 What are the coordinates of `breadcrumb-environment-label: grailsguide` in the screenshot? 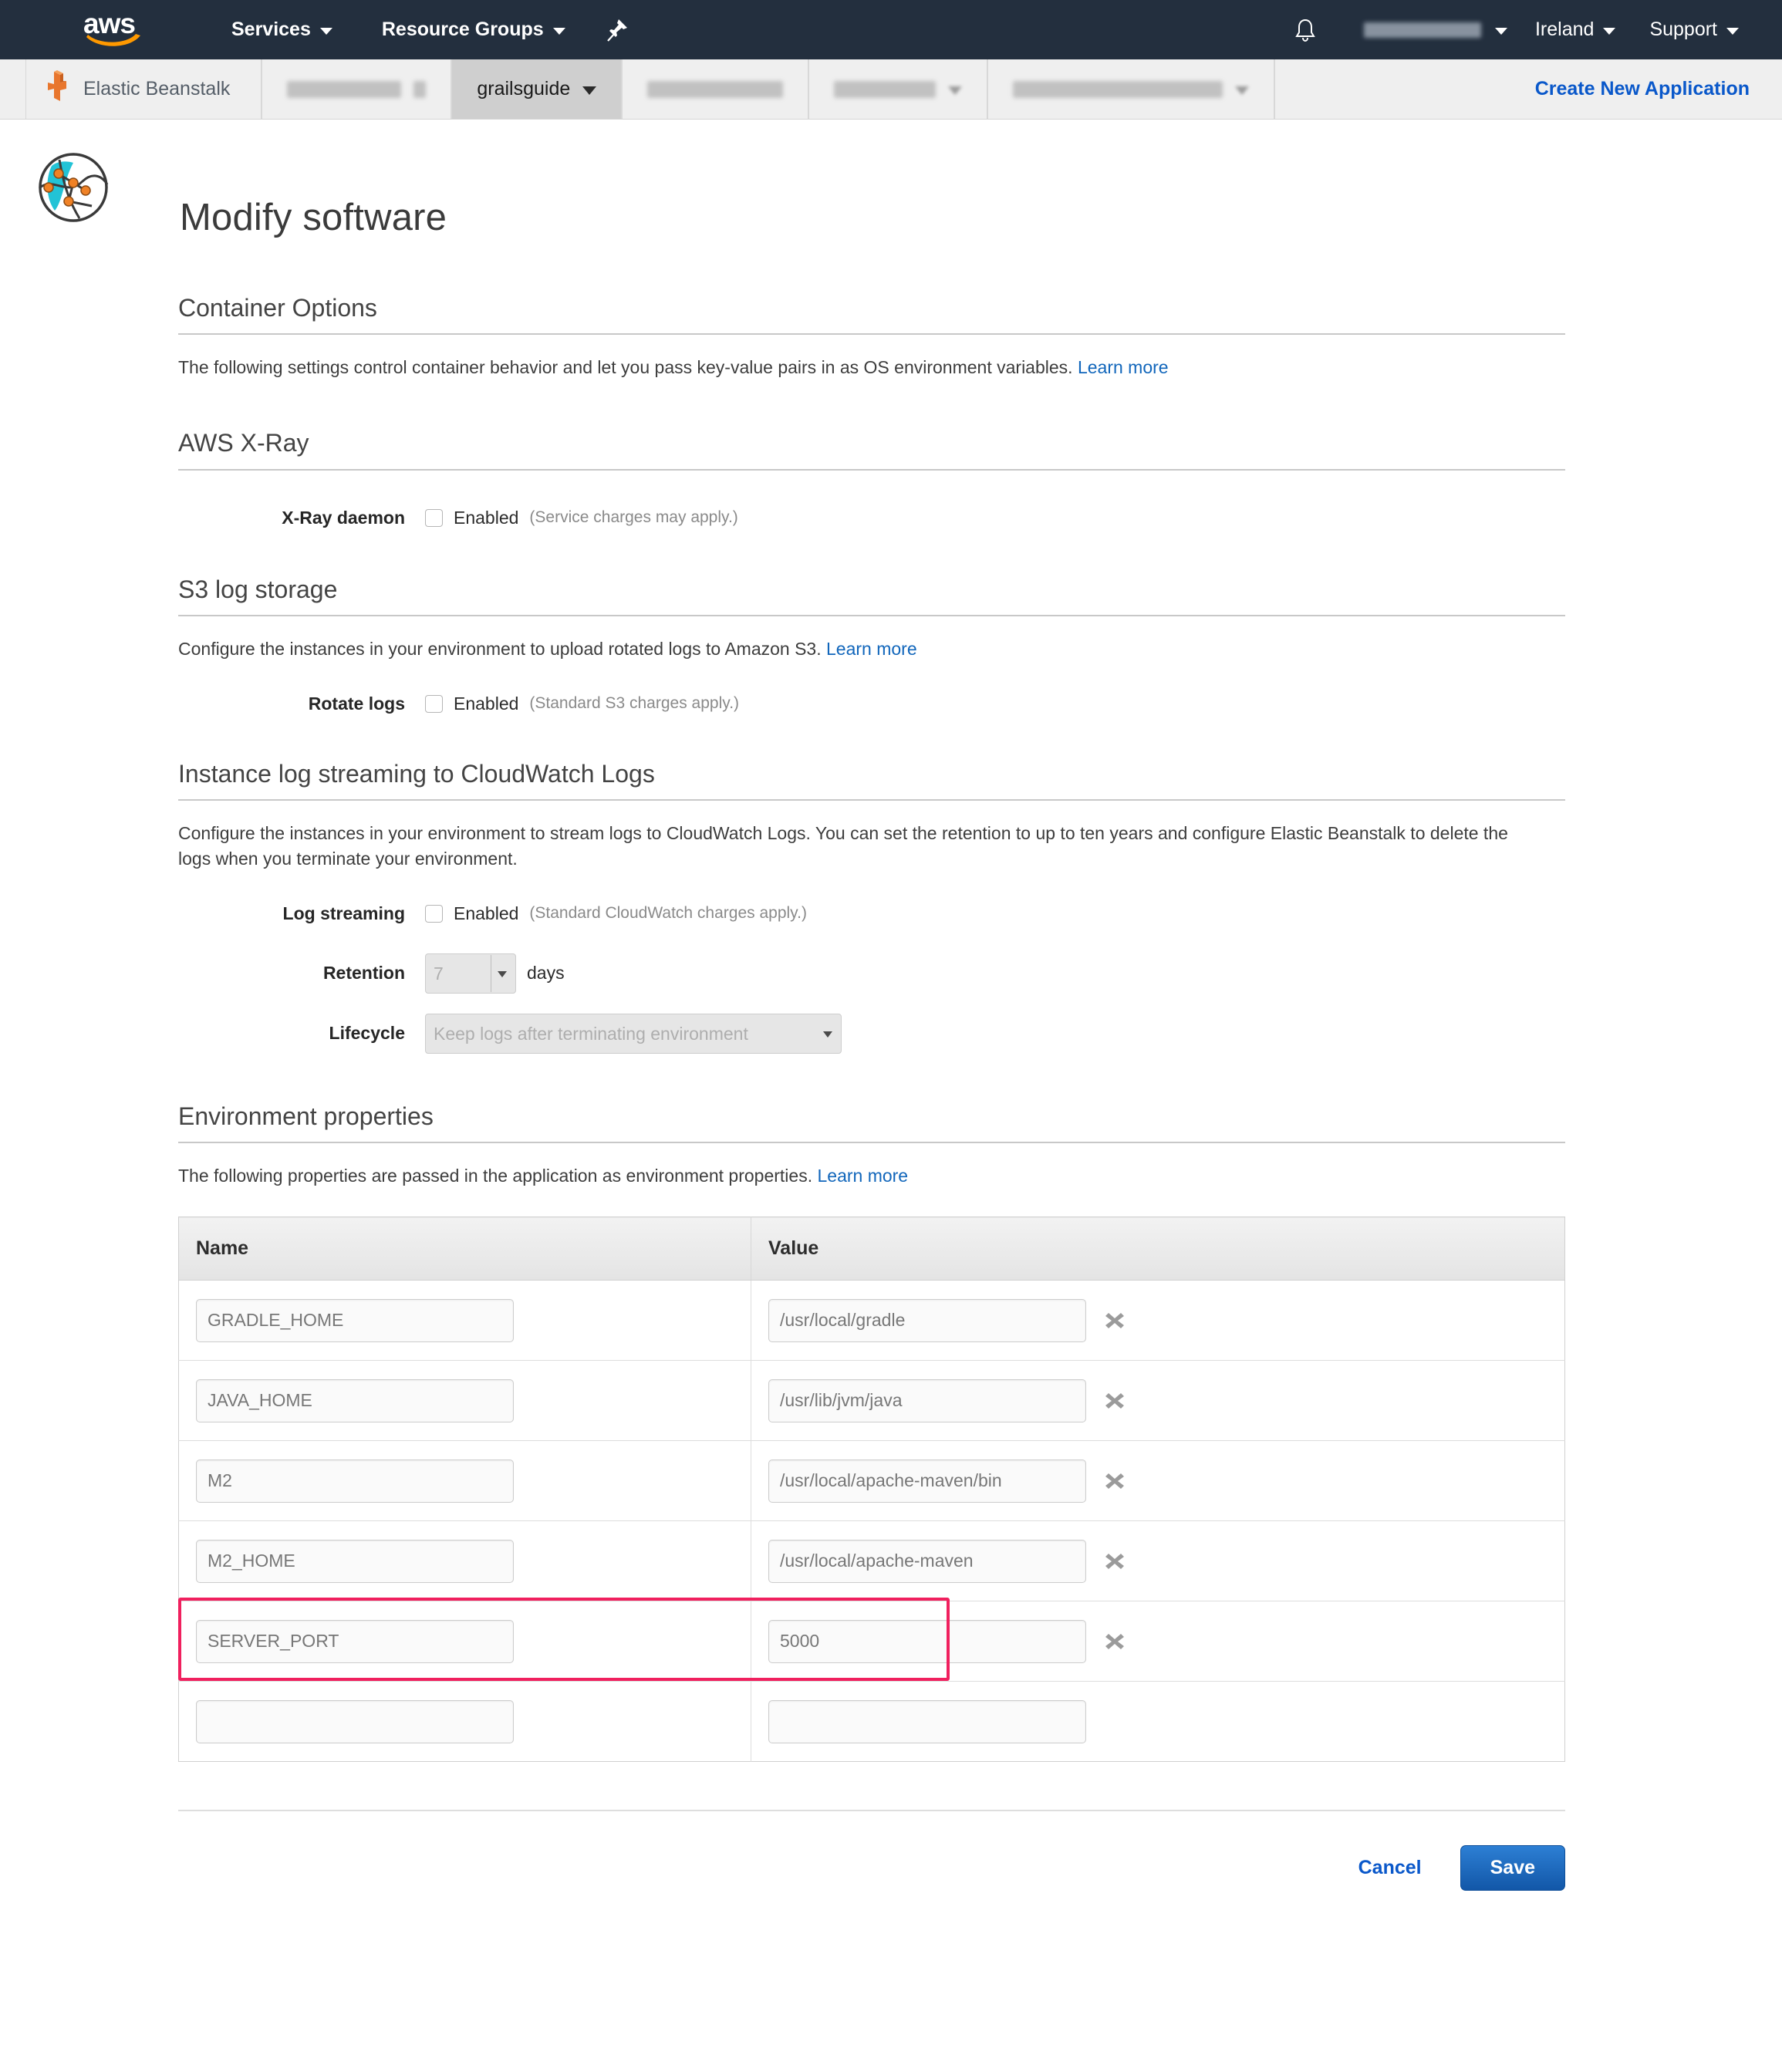 It's located at (524, 89).